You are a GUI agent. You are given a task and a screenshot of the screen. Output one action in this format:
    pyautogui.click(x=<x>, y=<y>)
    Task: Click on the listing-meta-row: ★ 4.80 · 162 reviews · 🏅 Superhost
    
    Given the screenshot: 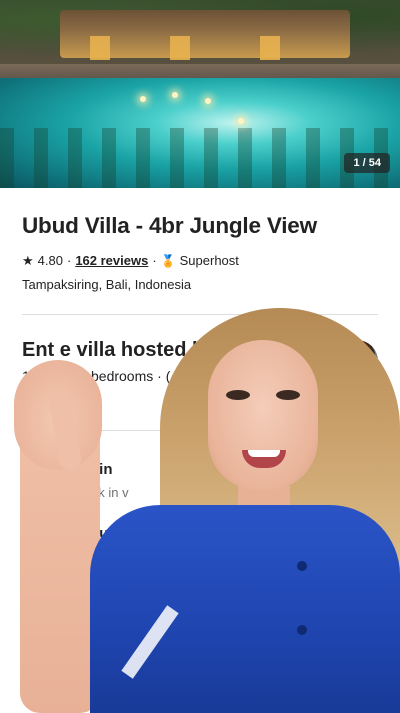 What is the action you would take?
    pyautogui.click(x=202, y=261)
    